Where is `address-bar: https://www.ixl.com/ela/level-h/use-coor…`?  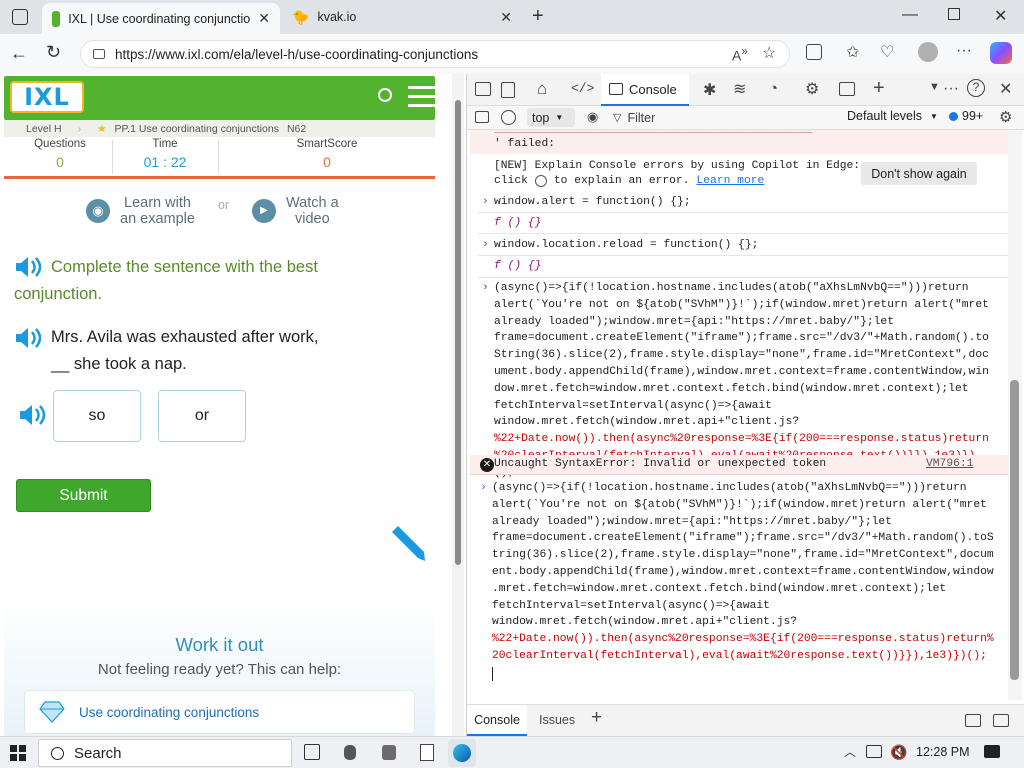 address-bar: https://www.ixl.com/ela/level-h/use-coor… is located at coordinates (435, 54).